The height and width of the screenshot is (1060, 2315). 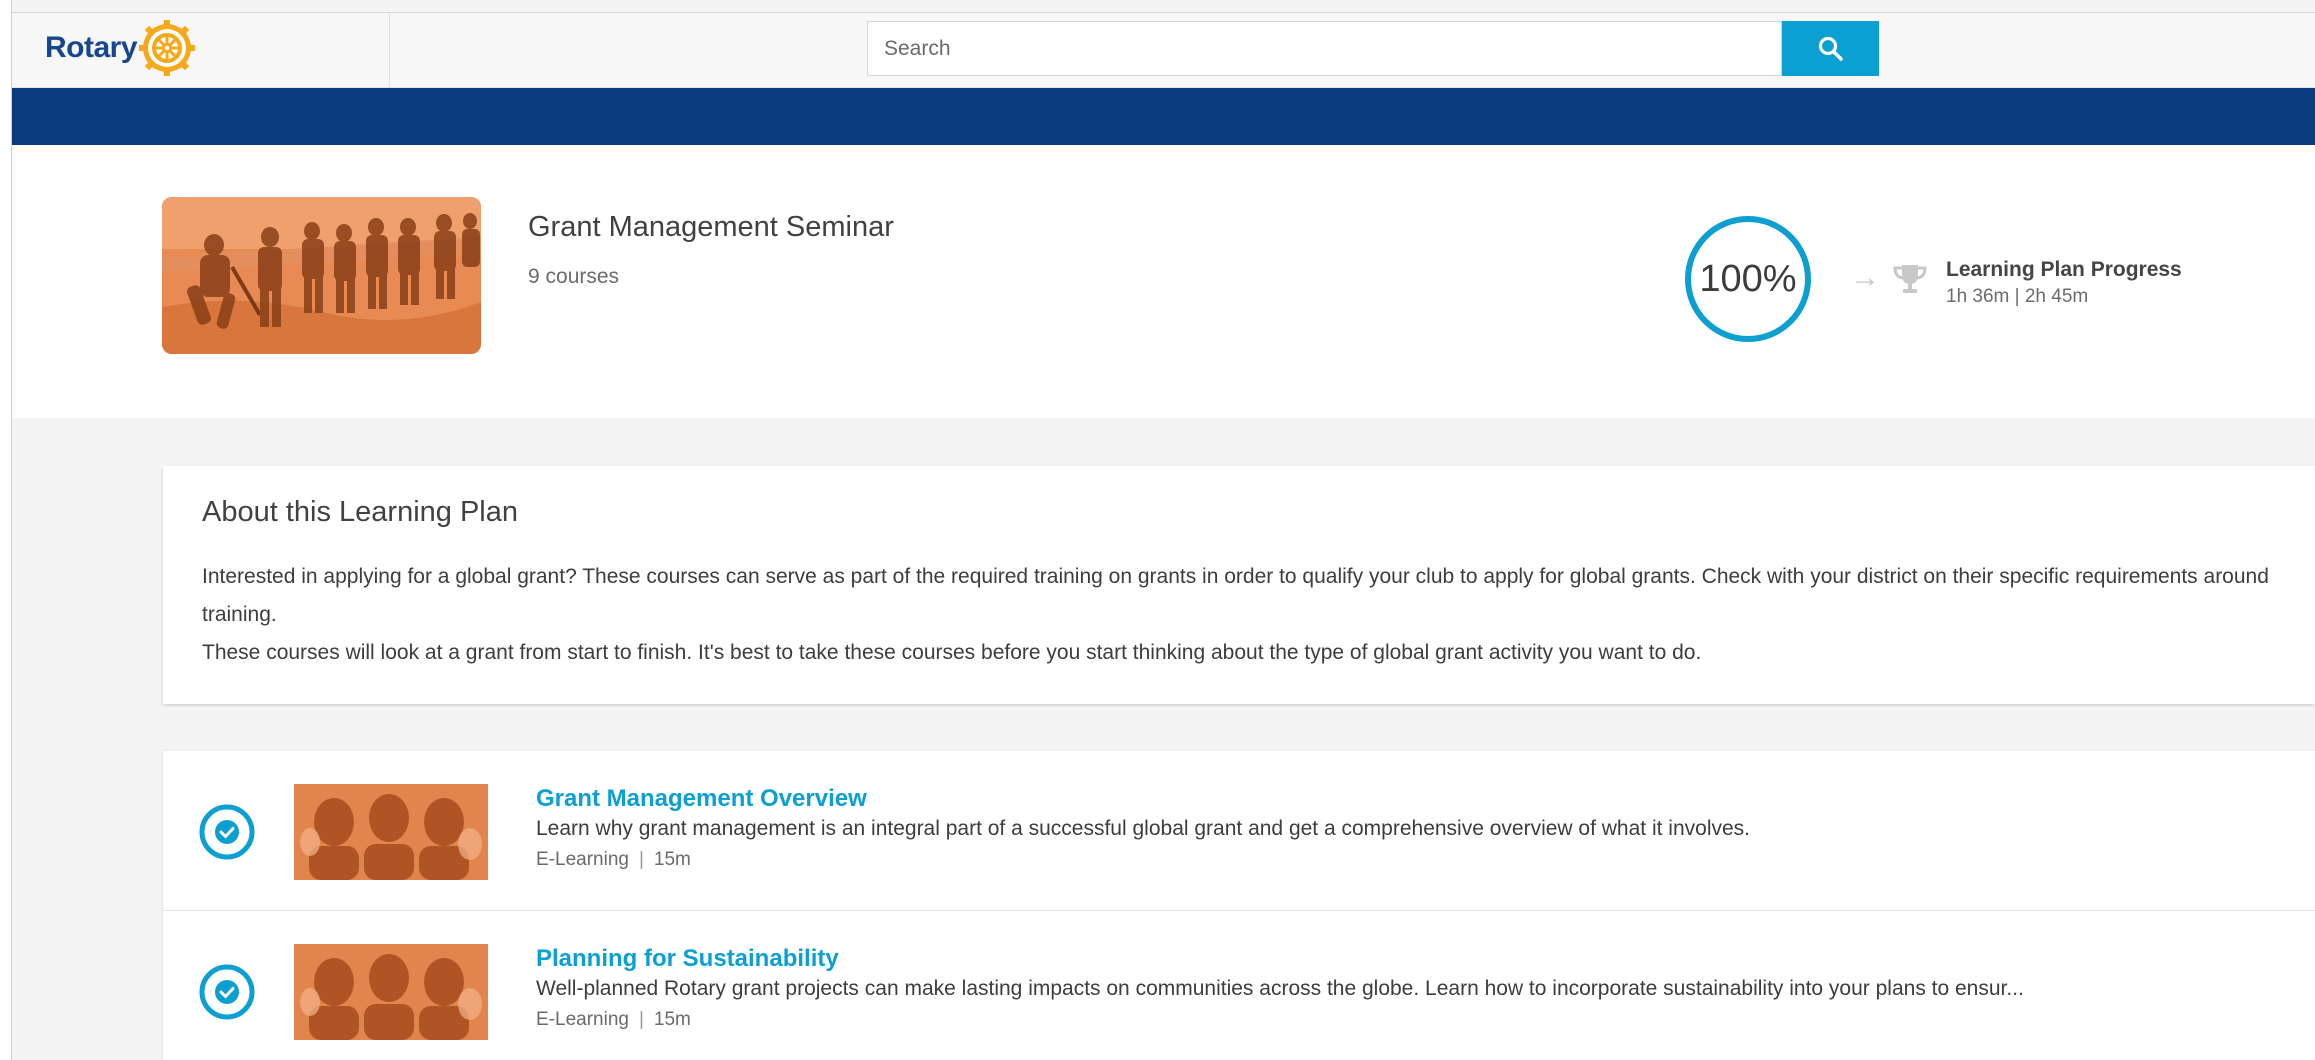 I want to click on trophy-icon, so click(x=1910, y=279).